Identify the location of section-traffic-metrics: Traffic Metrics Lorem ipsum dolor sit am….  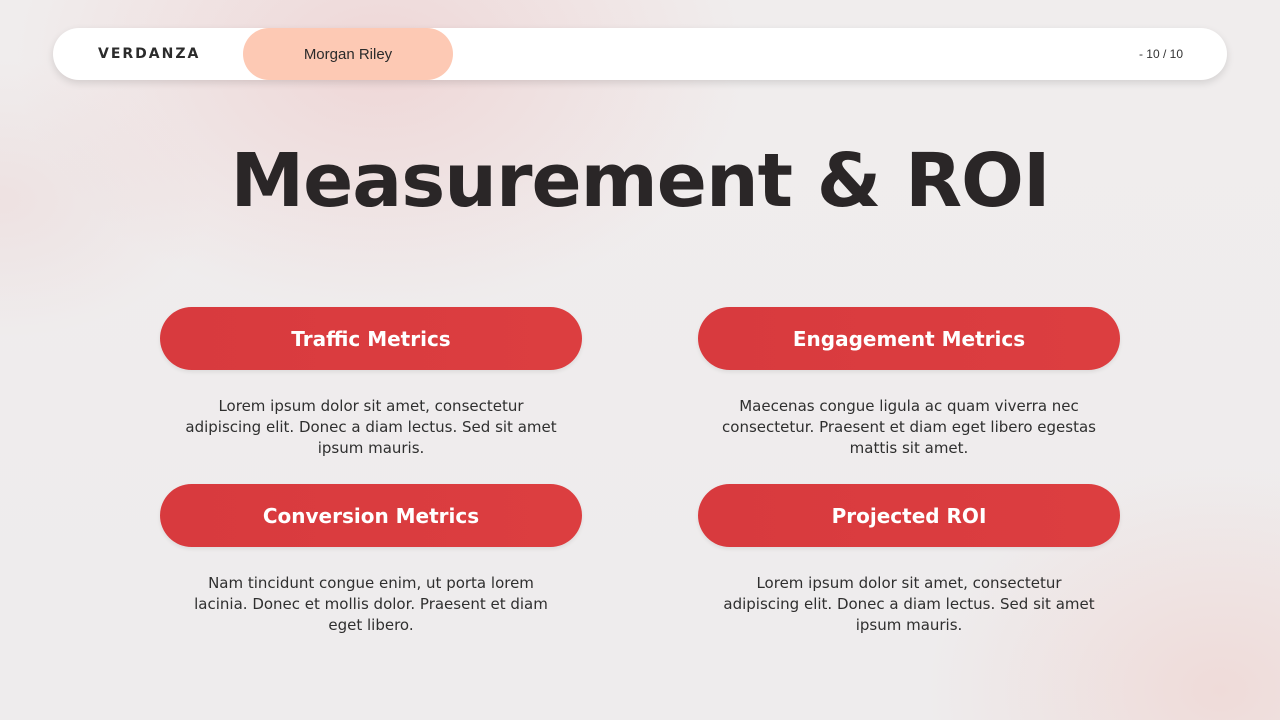
(371, 383).